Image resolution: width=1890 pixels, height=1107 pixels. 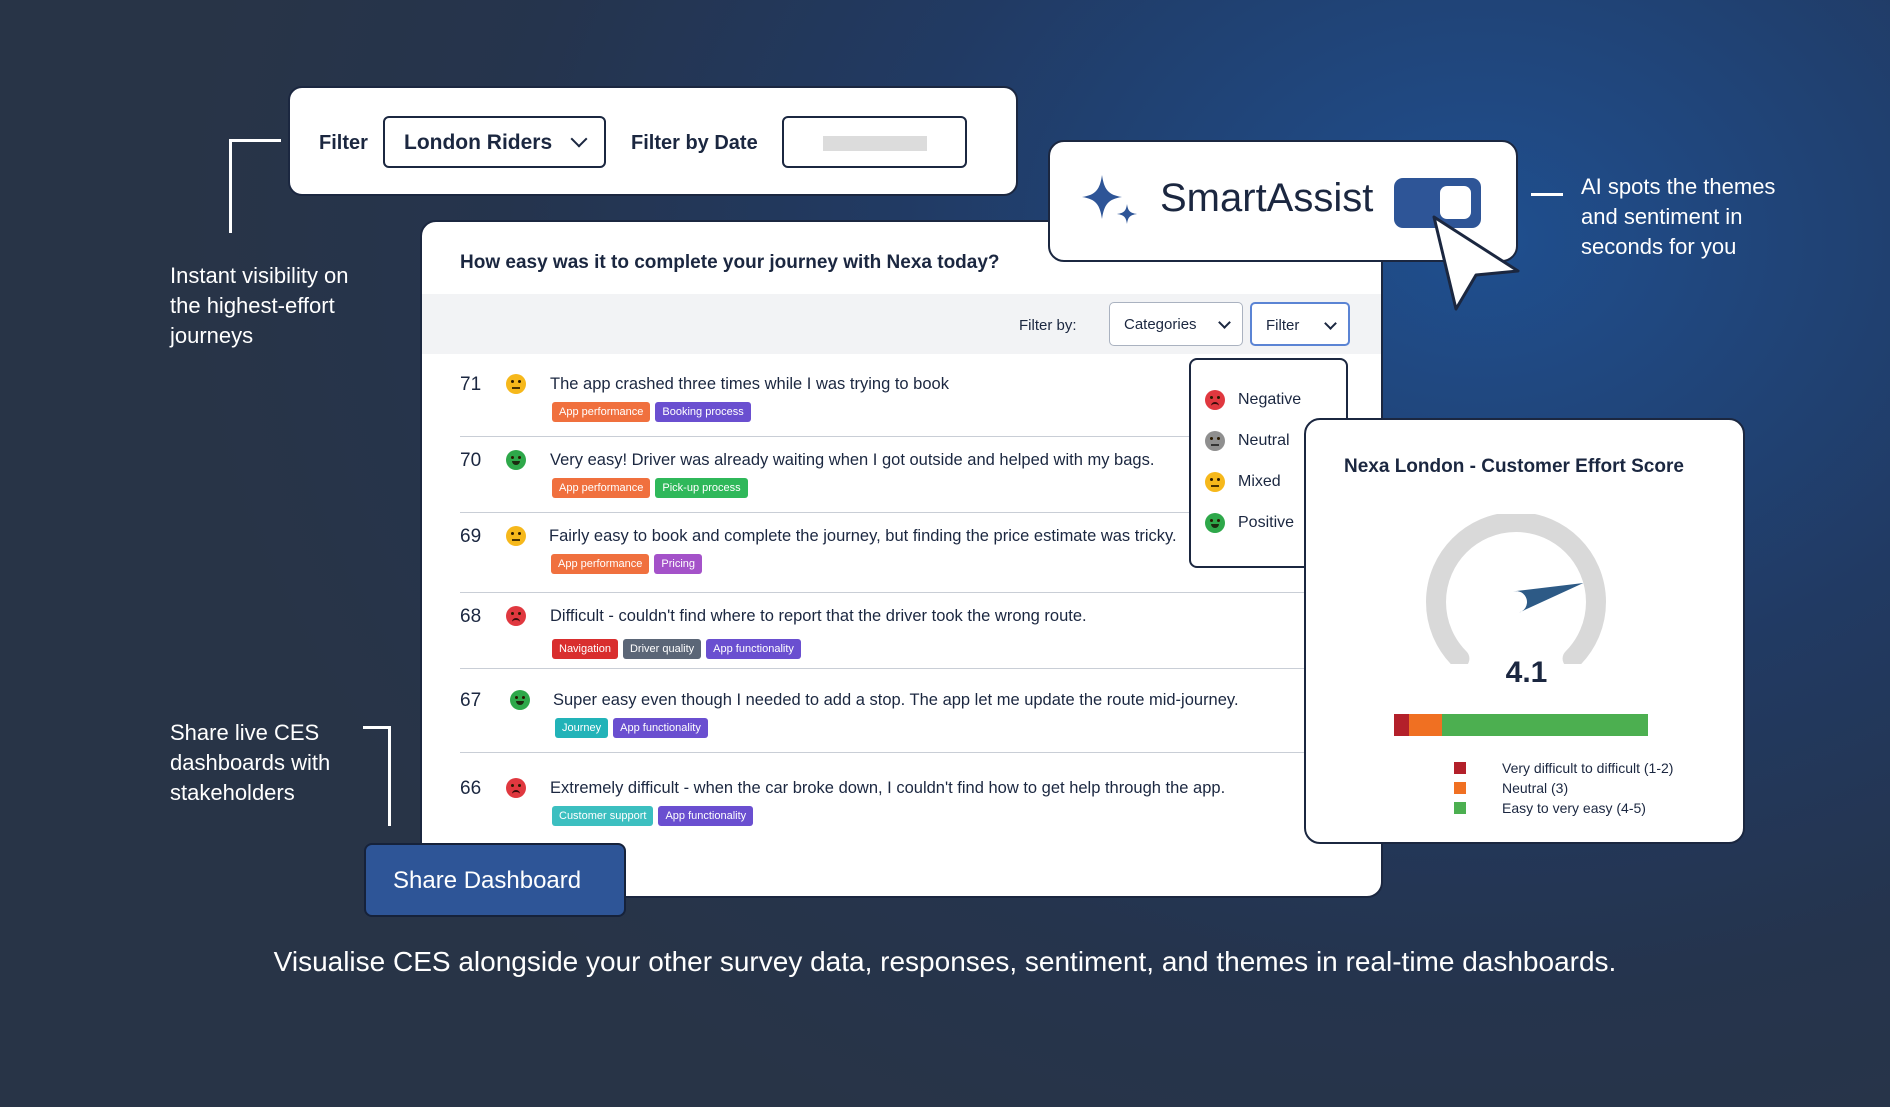 I want to click on response-tags: App performance Pick-up process, so click(x=650, y=488).